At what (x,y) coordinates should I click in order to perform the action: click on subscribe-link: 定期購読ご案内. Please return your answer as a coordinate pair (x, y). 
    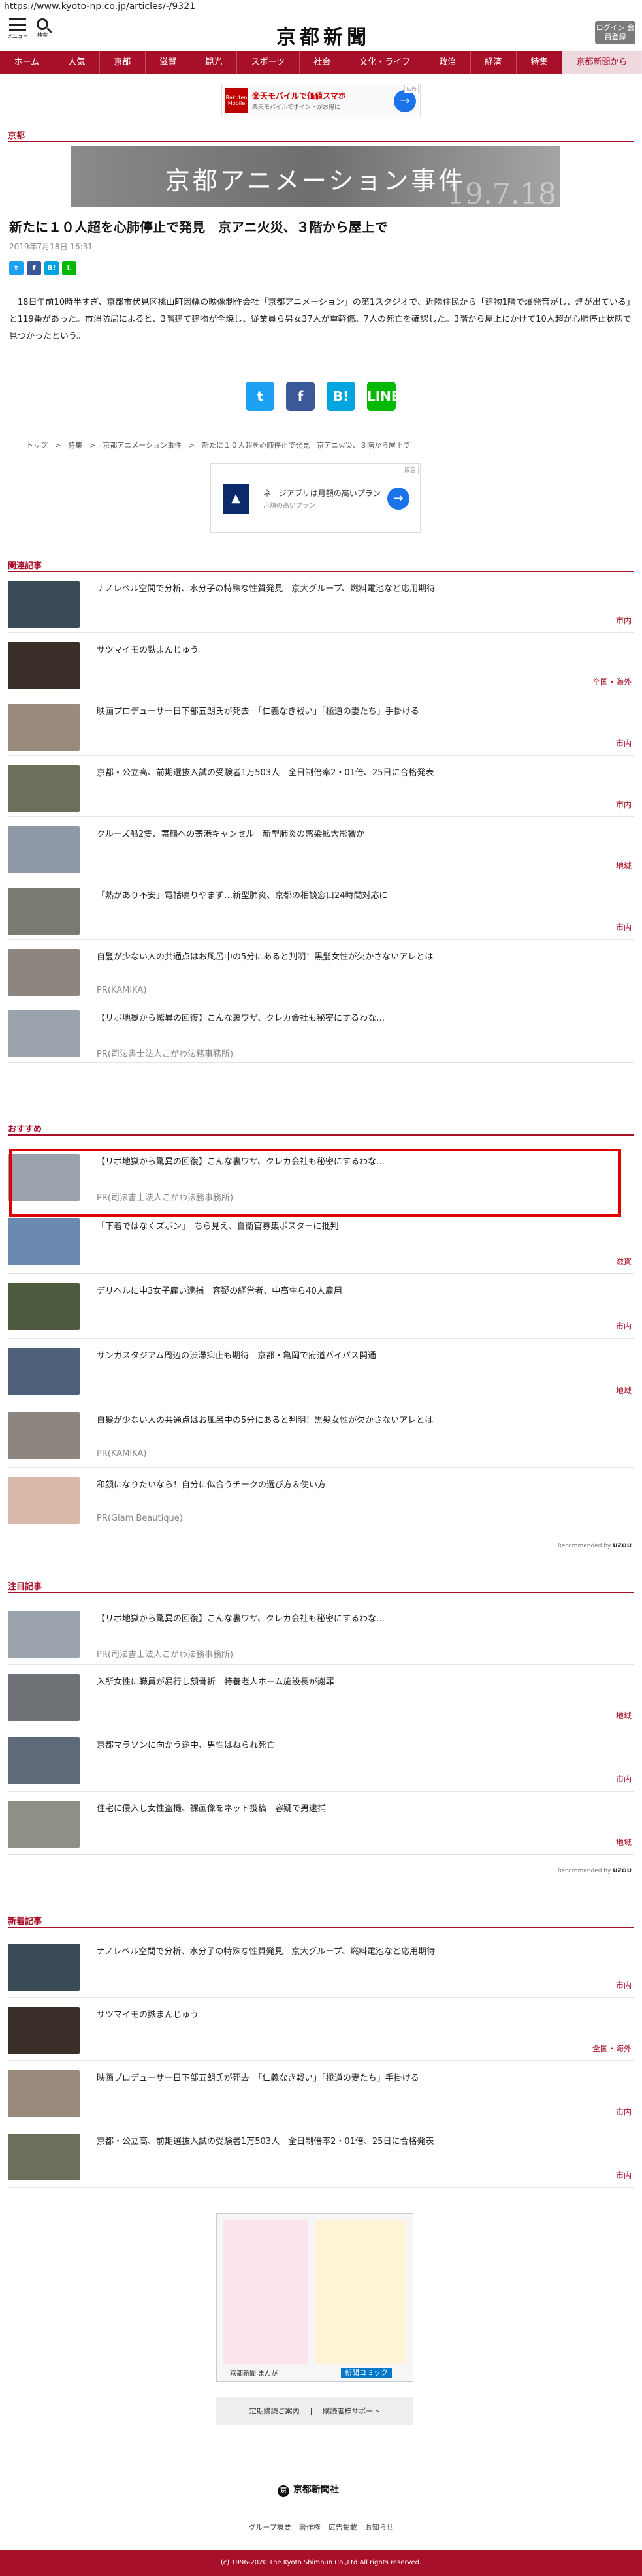
    Looking at the image, I should click on (274, 2411).